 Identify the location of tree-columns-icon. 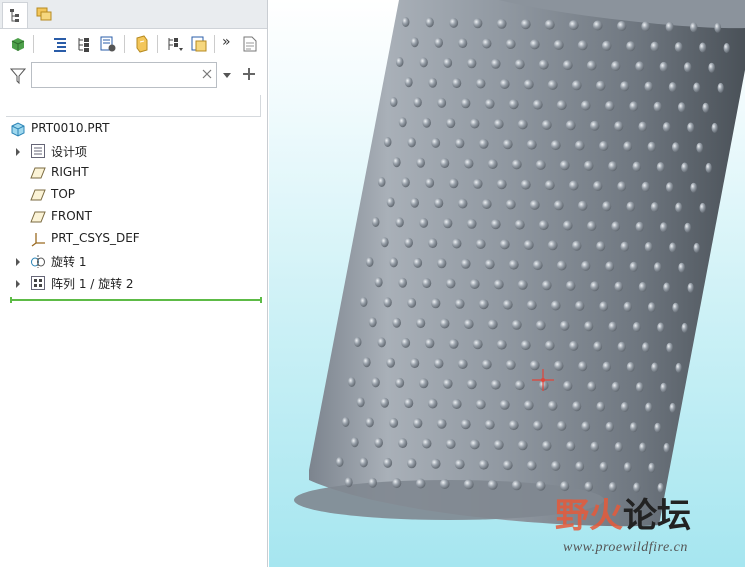
(60, 44).